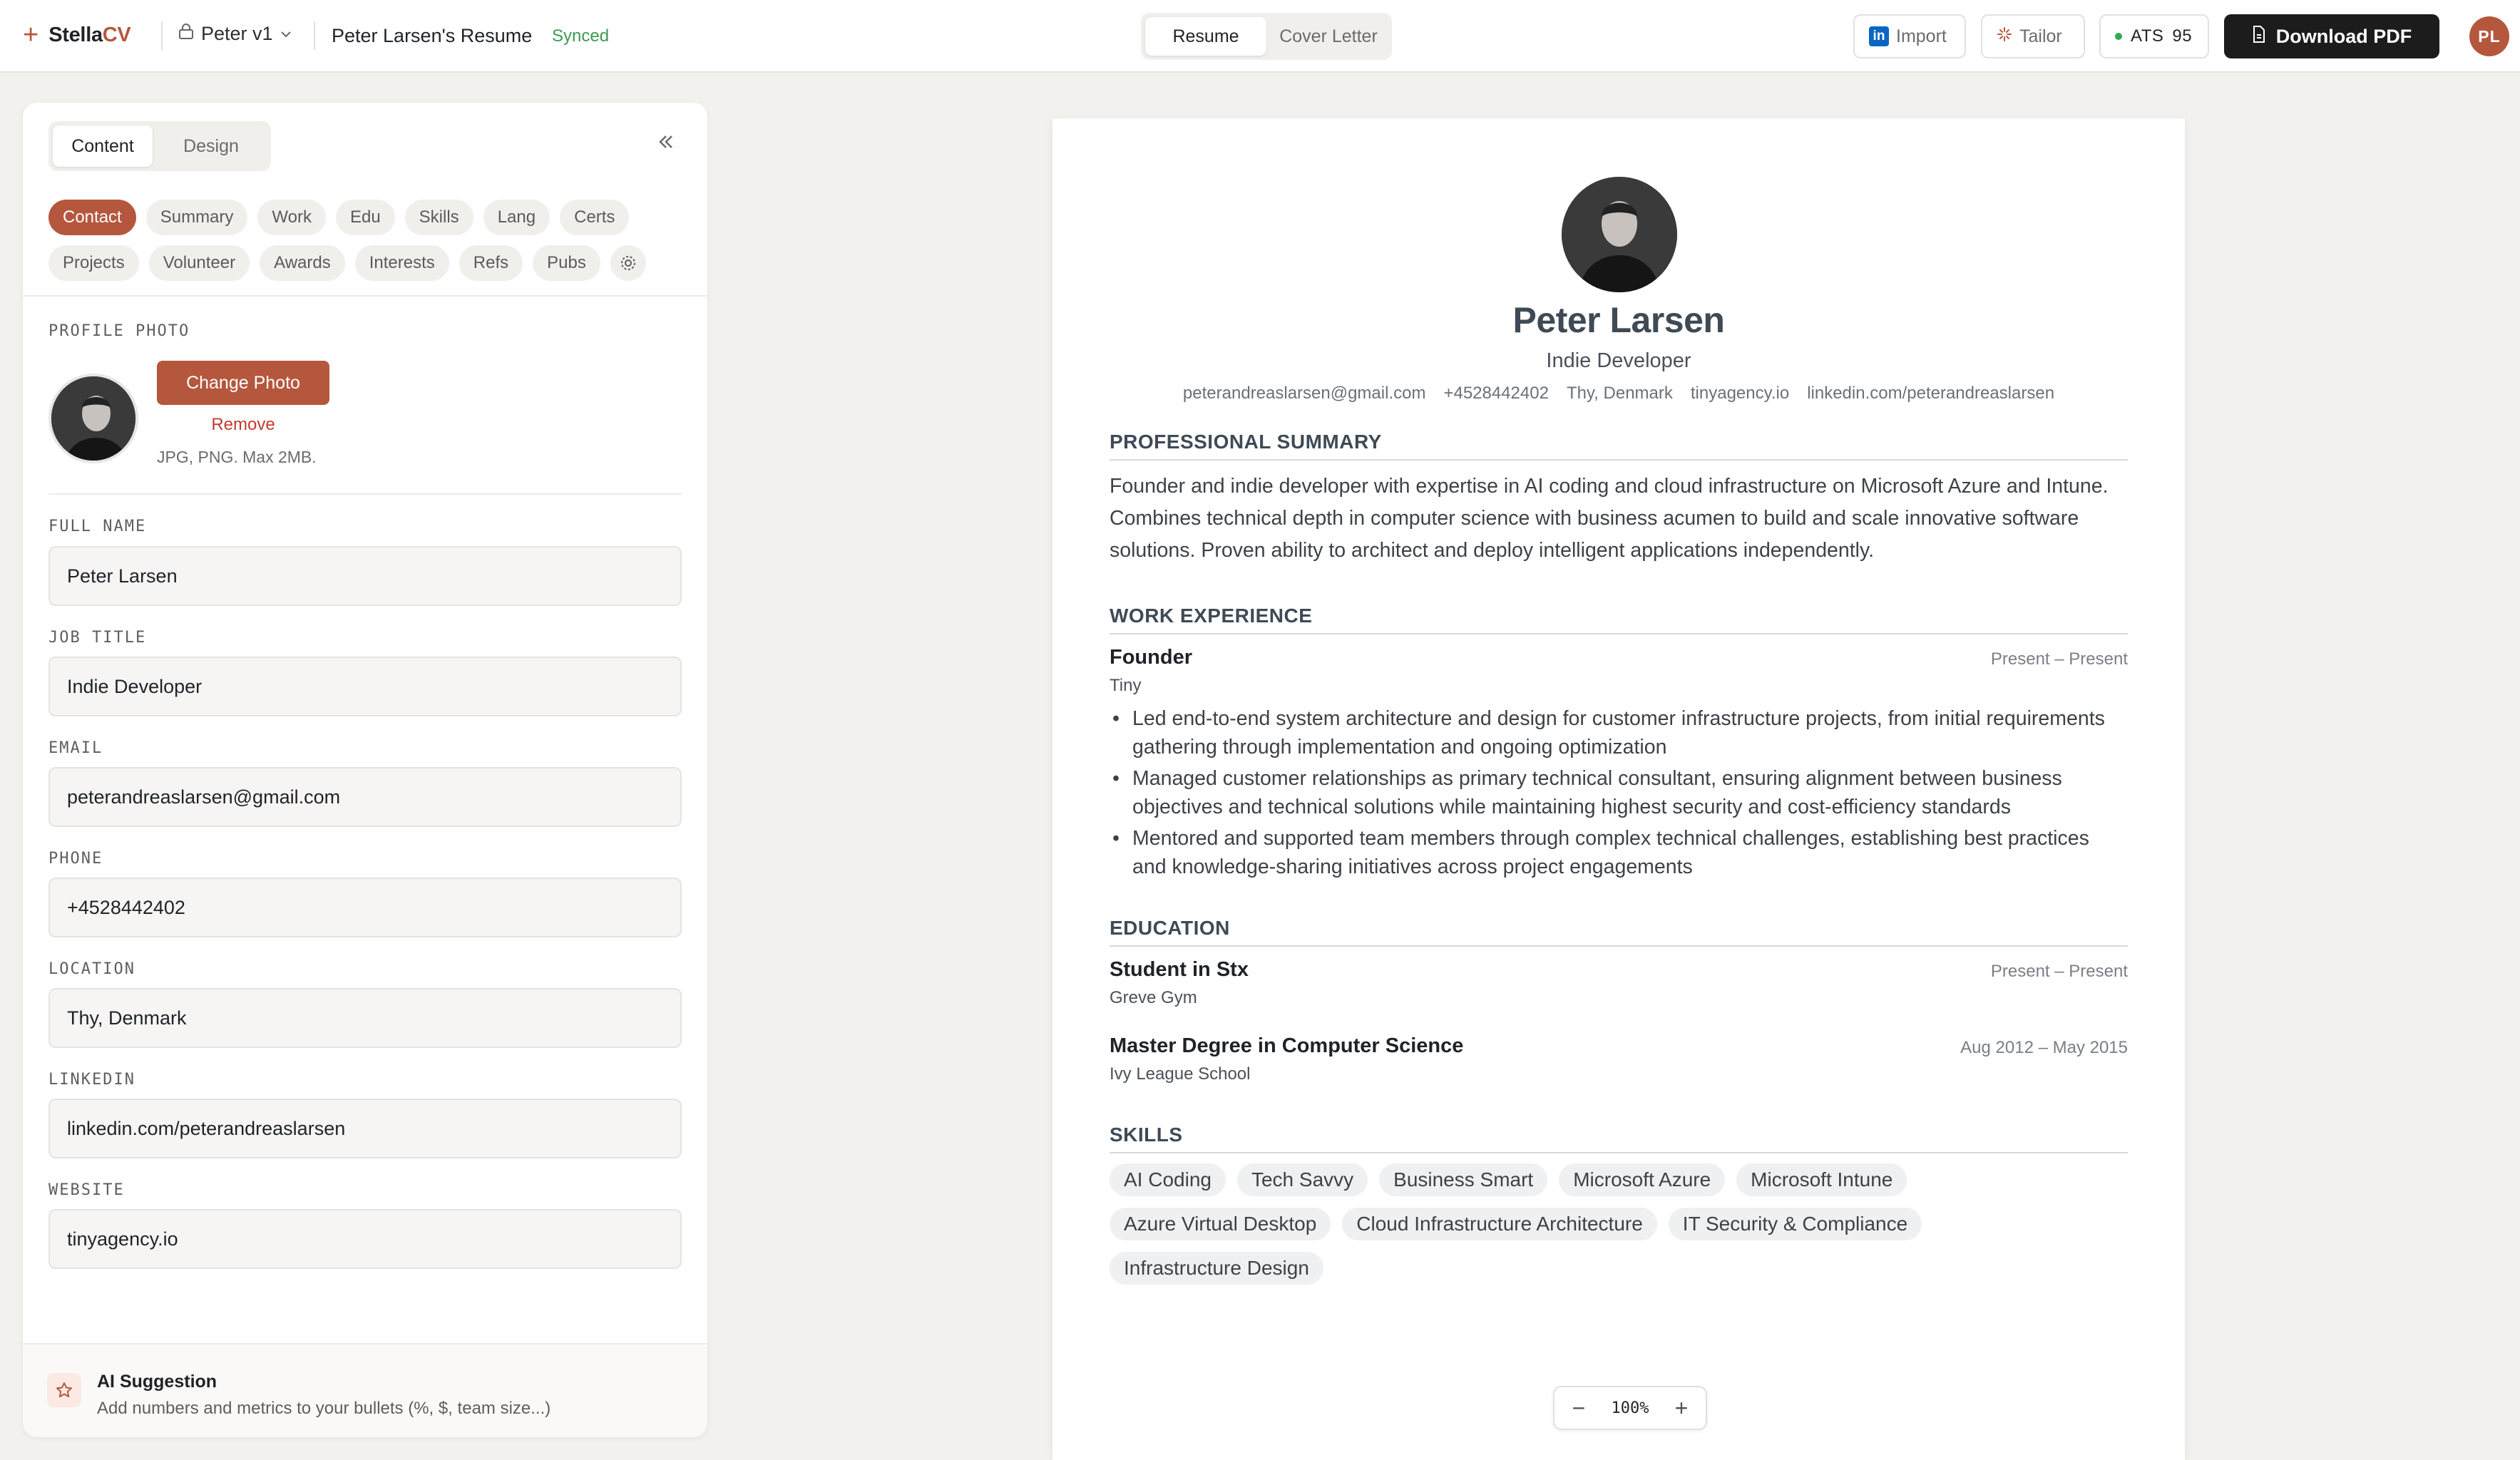  I want to click on profile-photo, so click(93, 418).